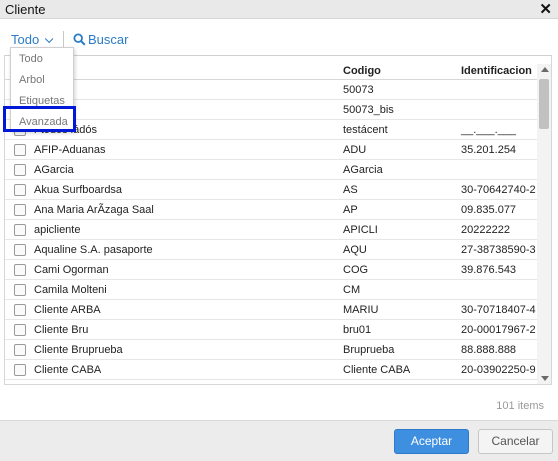  I want to click on cell-id: 88.888.888, so click(489, 350).